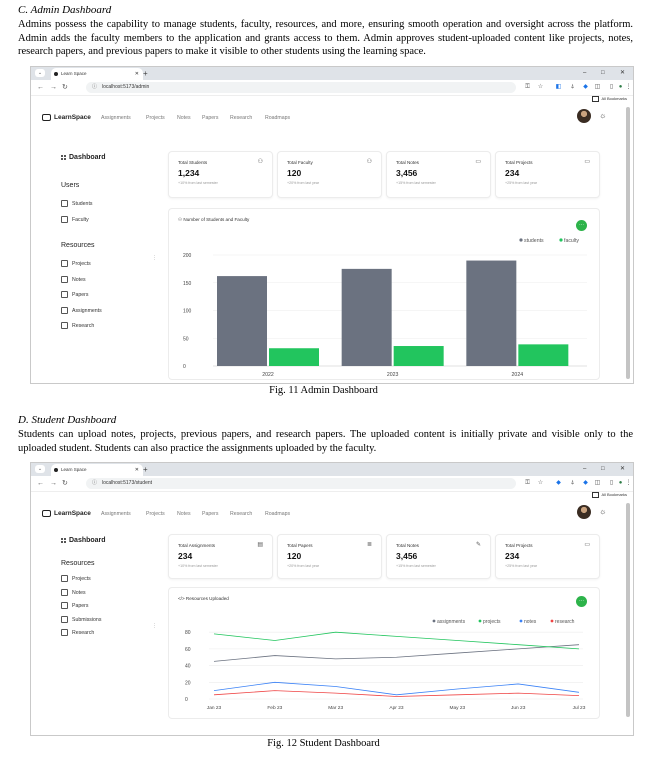 The width and height of the screenshot is (647, 763). What do you see at coordinates (64, 619) in the screenshot?
I see `clipboard-icon` at bounding box center [64, 619].